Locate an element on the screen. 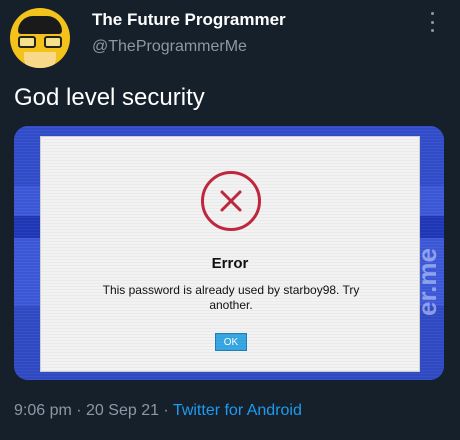 The width and height of the screenshot is (460, 440). avatar-face is located at coordinates (40, 60).